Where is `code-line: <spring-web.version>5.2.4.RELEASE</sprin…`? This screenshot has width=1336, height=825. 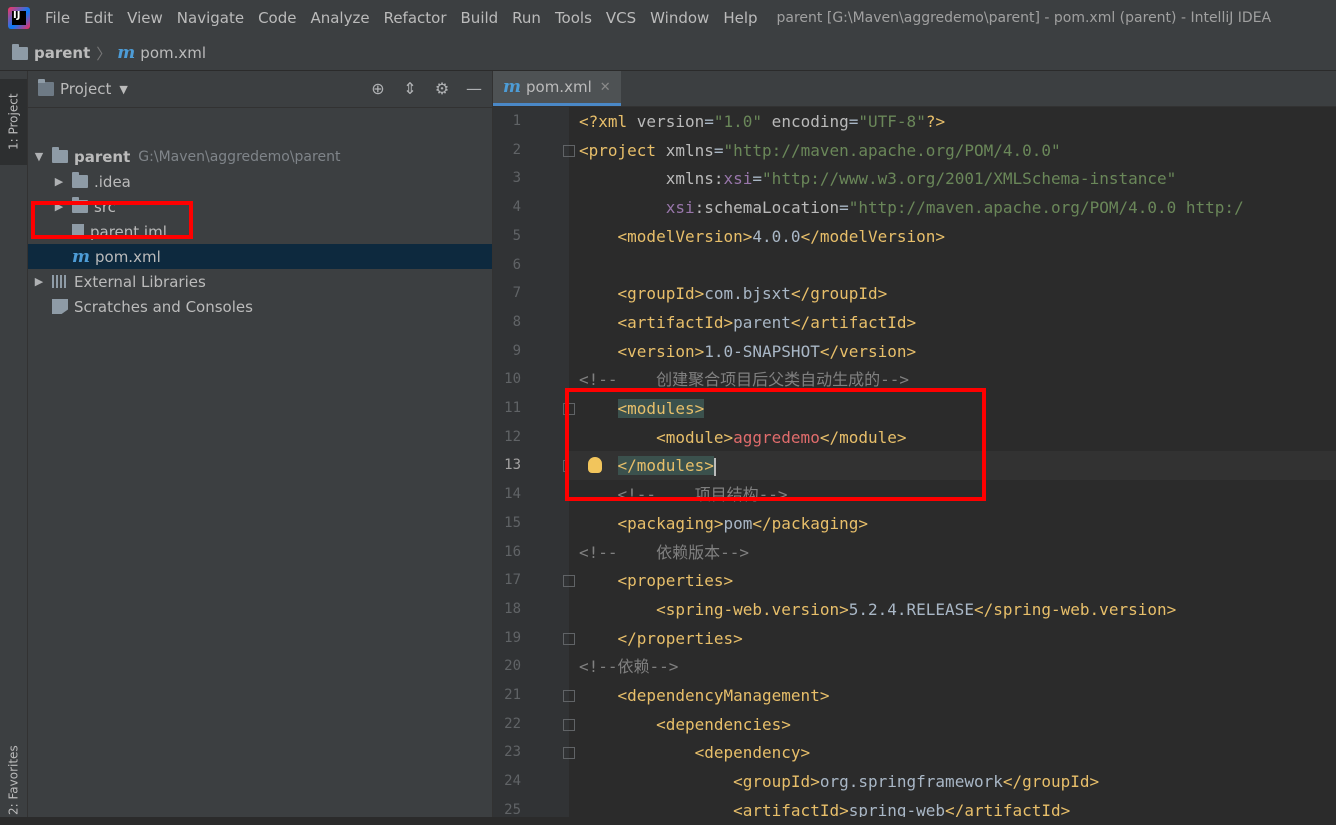 code-line: <spring-web.version>5.2.4.RELEASE</sprin… is located at coordinates (877, 609).